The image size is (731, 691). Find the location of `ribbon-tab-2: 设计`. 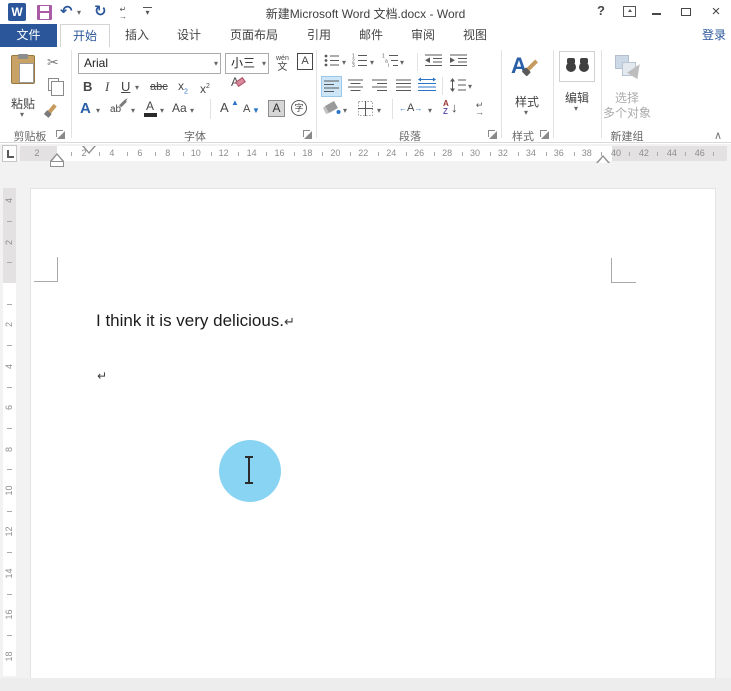

ribbon-tab-2: 设计 is located at coordinates (189, 35).